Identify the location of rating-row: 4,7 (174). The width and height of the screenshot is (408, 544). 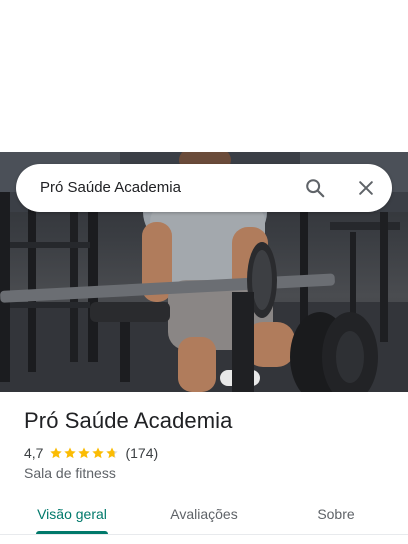
(91, 453).